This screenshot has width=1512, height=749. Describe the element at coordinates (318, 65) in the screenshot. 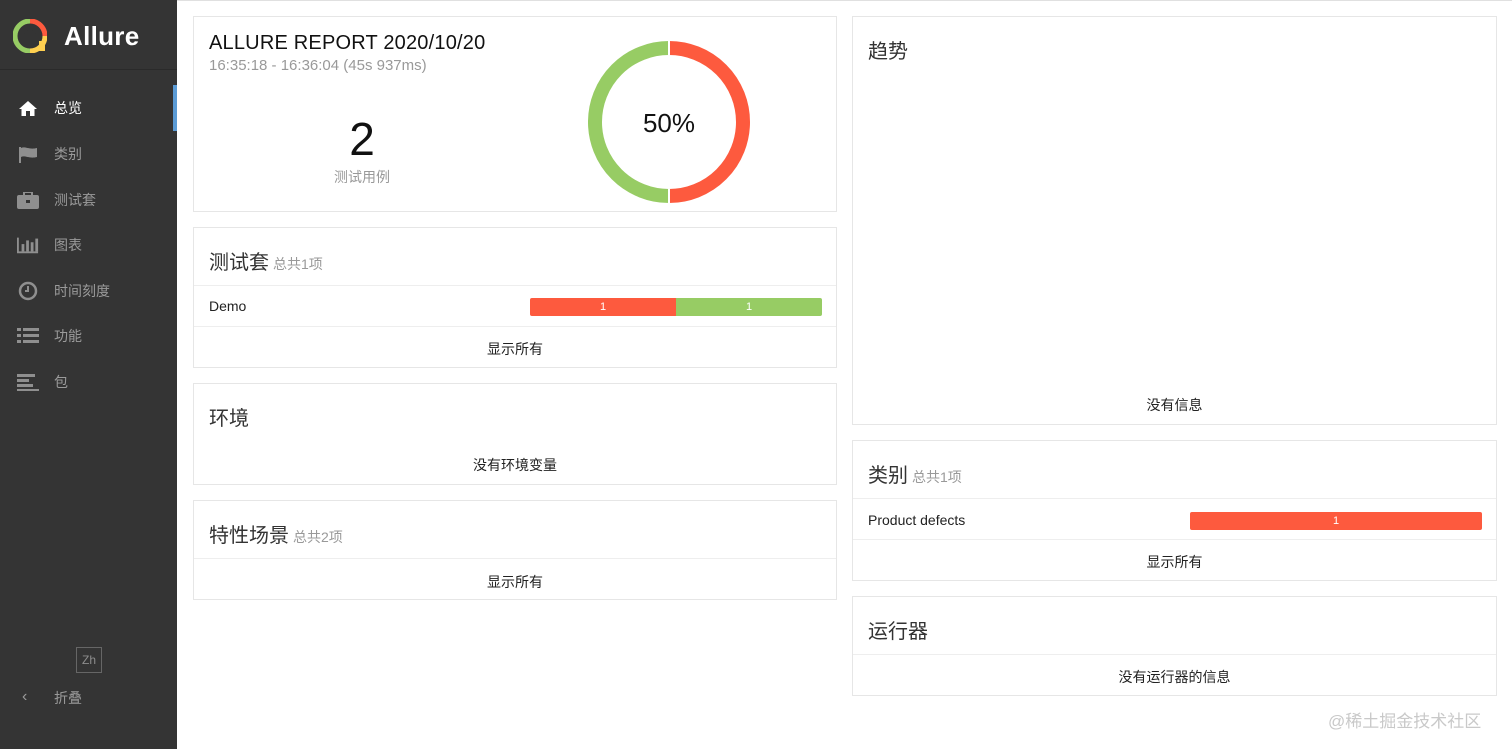

I see `report-time-range: 16:35:18 - 16:36:04 (45s 937ms)` at that location.